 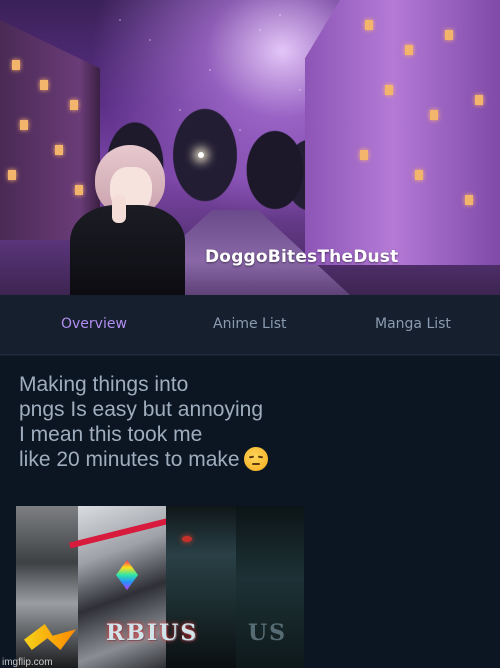 I want to click on profile-username: DoggoBitesTheDust, so click(x=302, y=257).